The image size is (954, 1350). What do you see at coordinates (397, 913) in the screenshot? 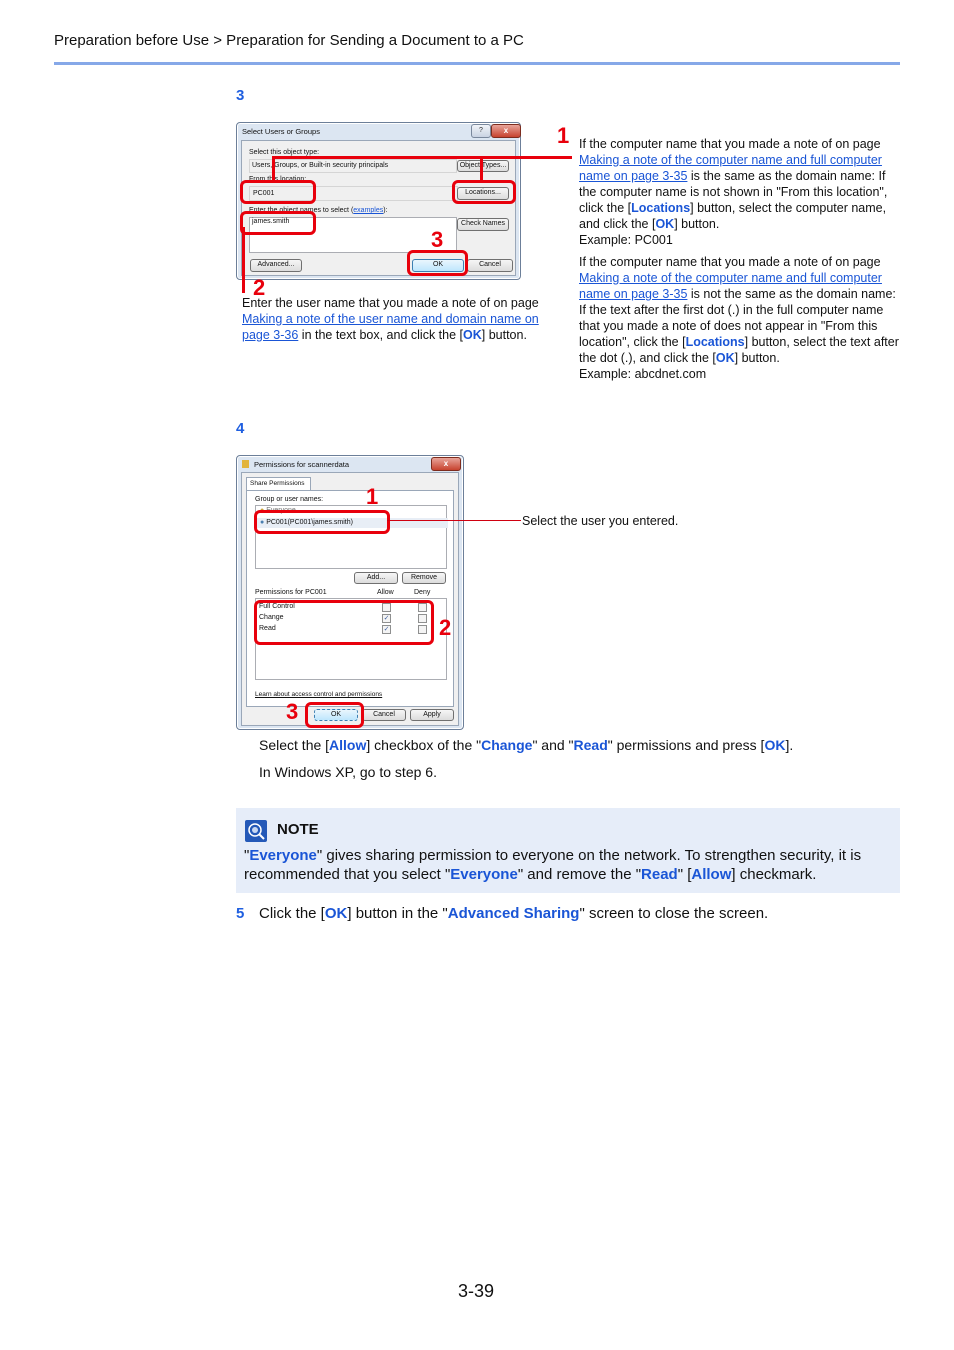
I see `text: ] button in the "` at bounding box center [397, 913].